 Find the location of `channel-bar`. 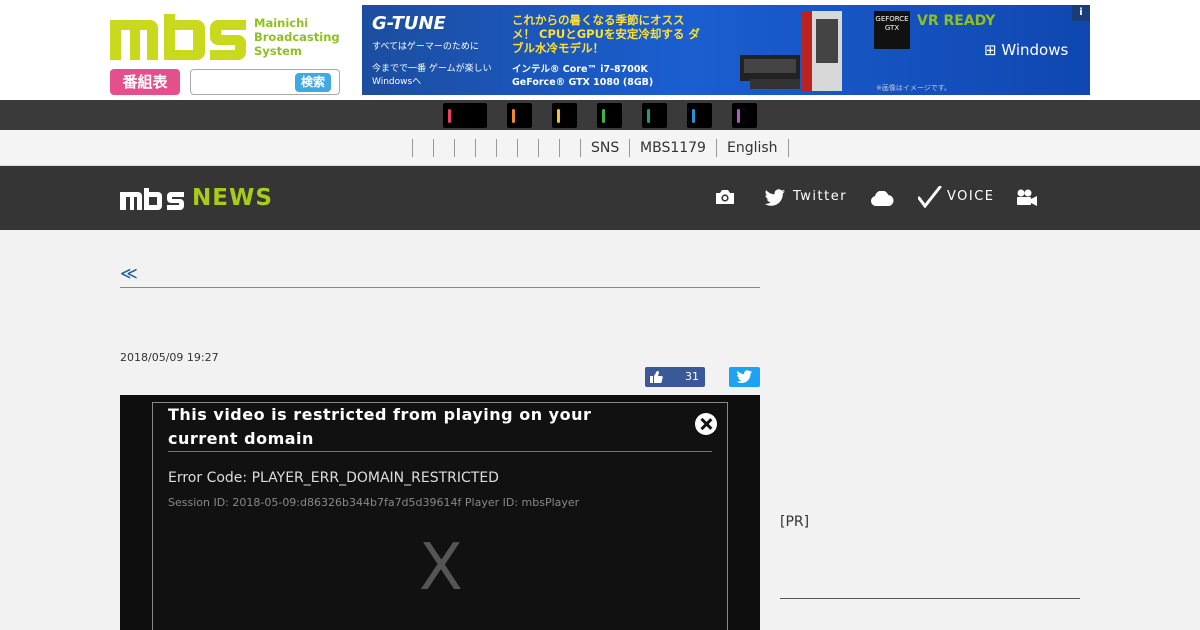

channel-bar is located at coordinates (600, 115).